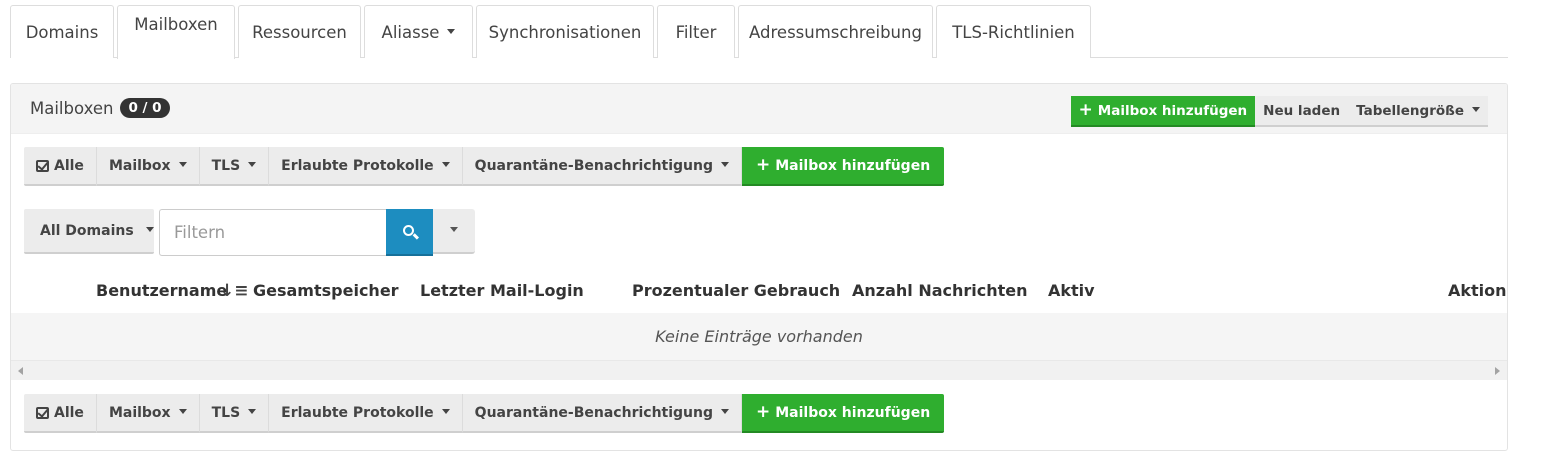  What do you see at coordinates (1477, 290) in the screenshot?
I see `column-header-action: Aktion` at bounding box center [1477, 290].